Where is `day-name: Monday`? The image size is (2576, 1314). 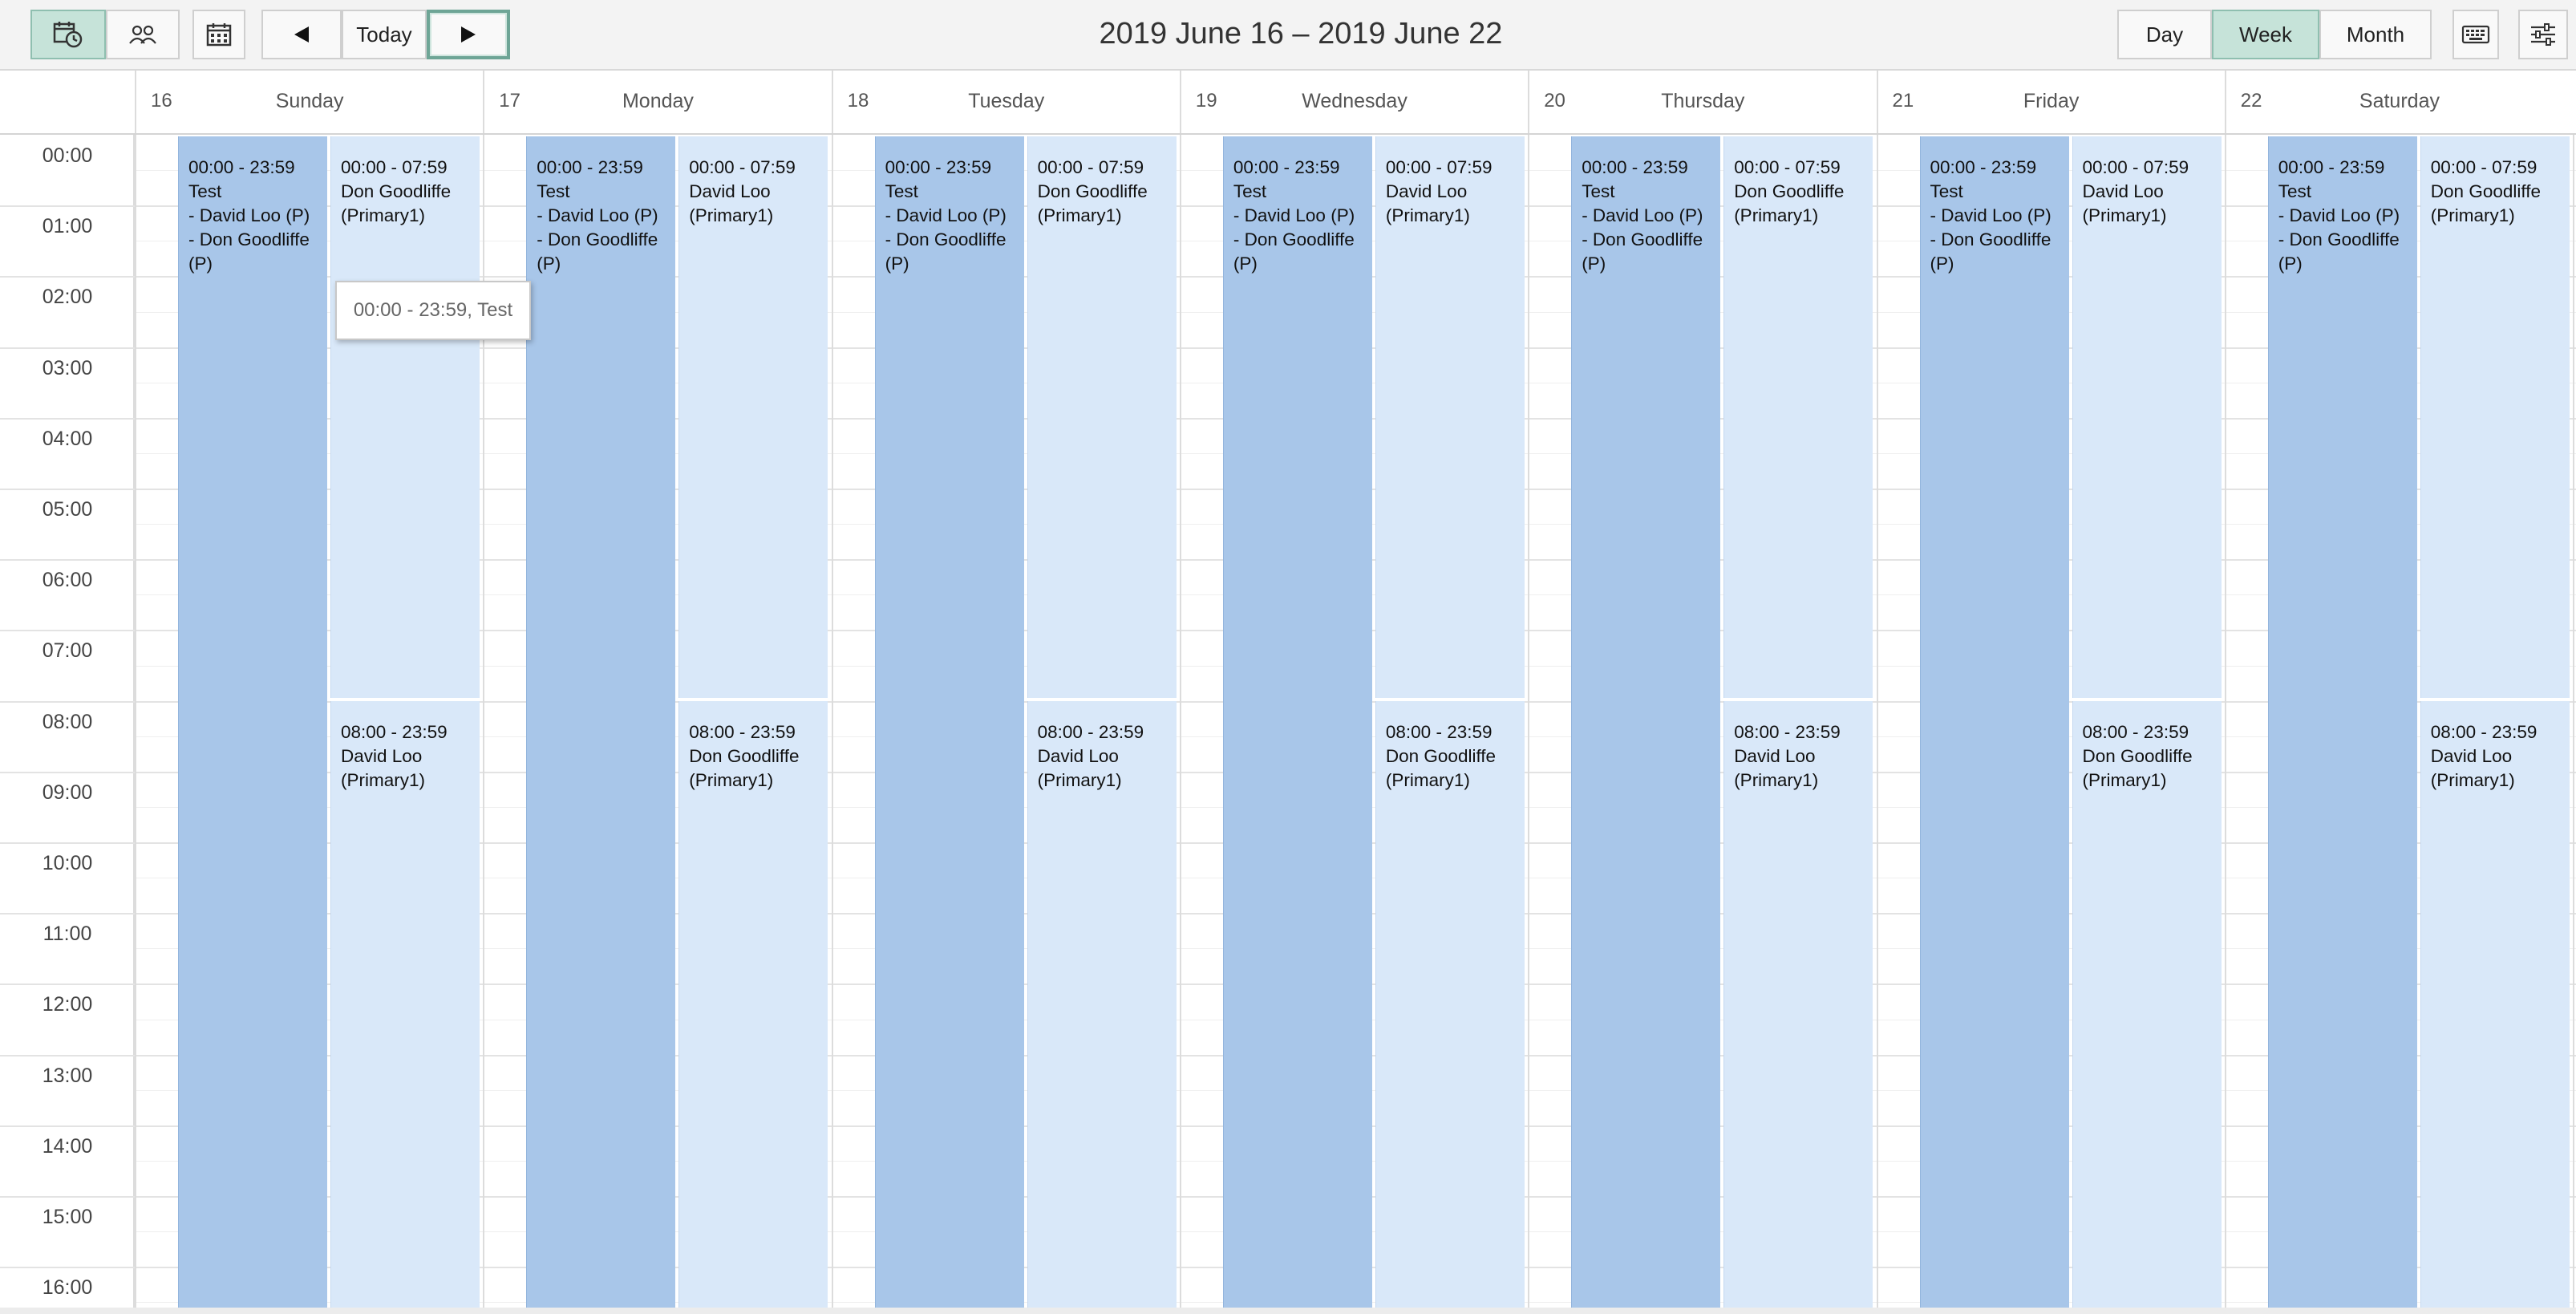 day-name: Monday is located at coordinates (658, 101).